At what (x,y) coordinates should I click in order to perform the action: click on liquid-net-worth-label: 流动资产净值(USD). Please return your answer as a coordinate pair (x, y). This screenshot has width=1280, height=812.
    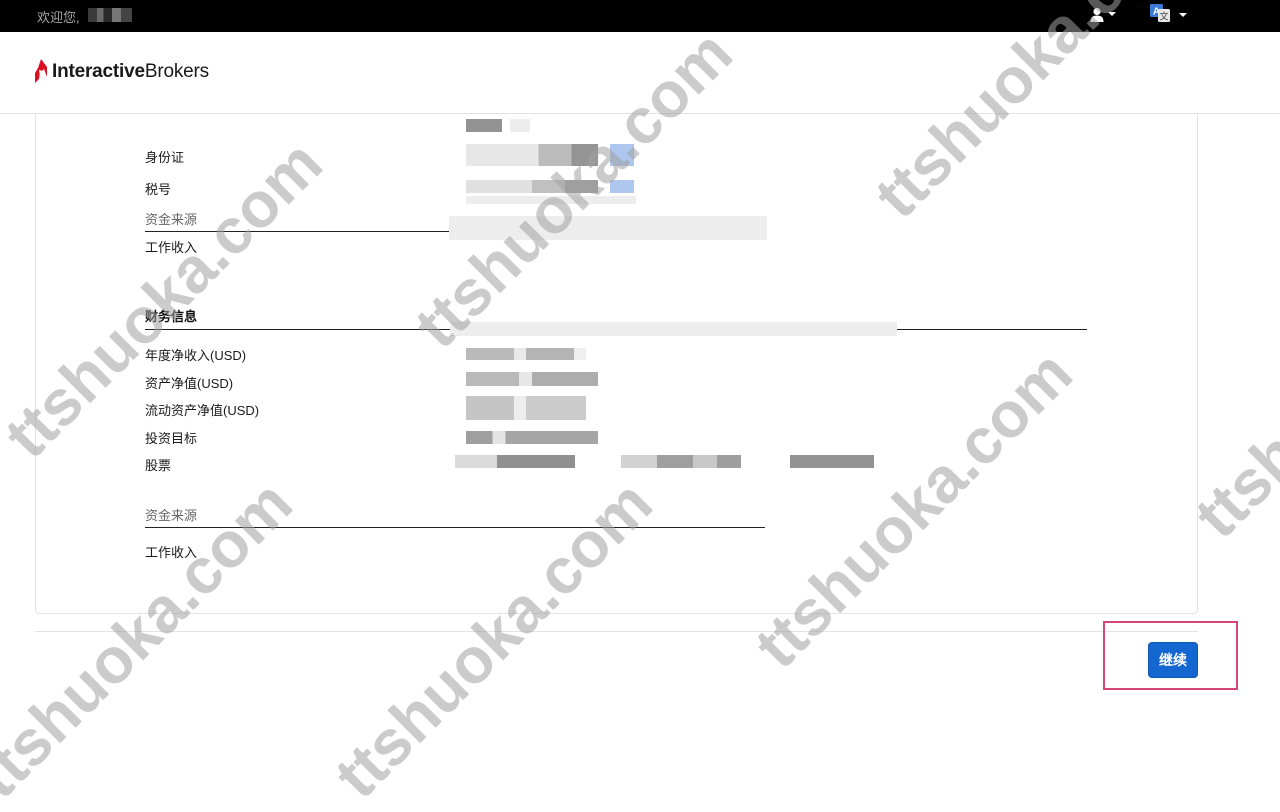
    Looking at the image, I should click on (202, 410).